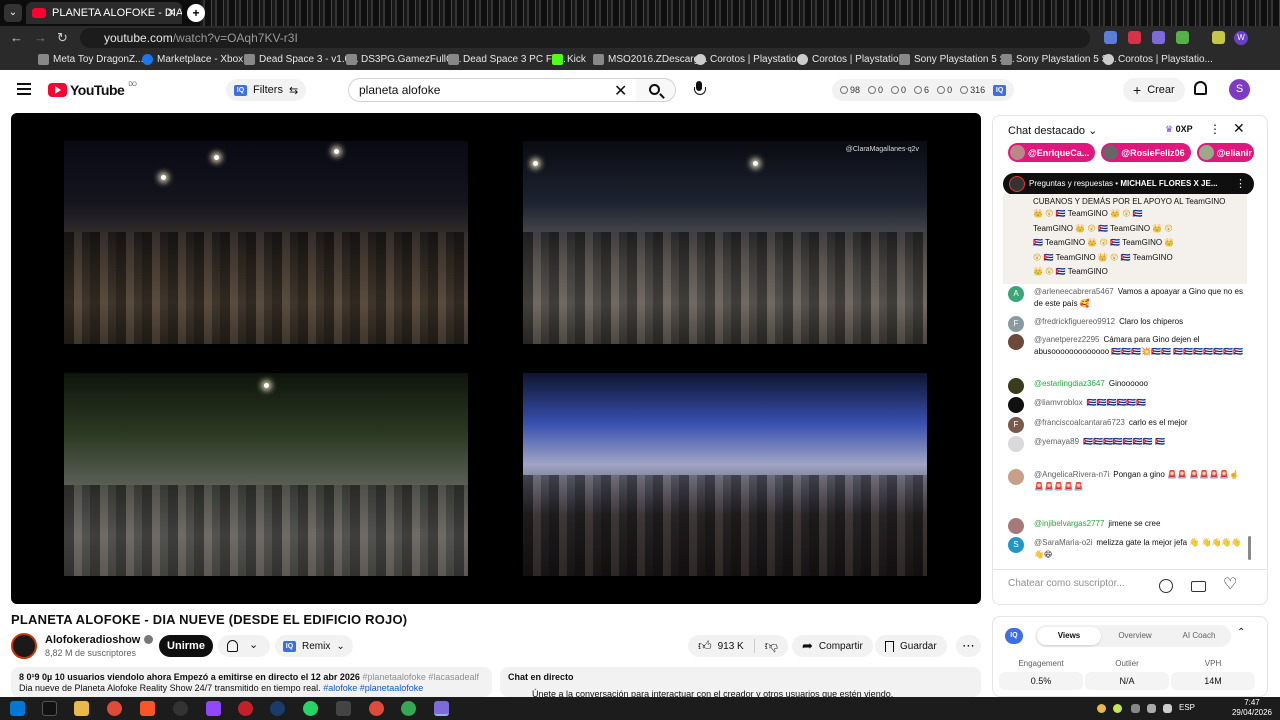 This screenshot has height=720, width=1280. What do you see at coordinates (266, 90) in the screenshot?
I see `filters-button: IQ Filters ⇆` at bounding box center [266, 90].